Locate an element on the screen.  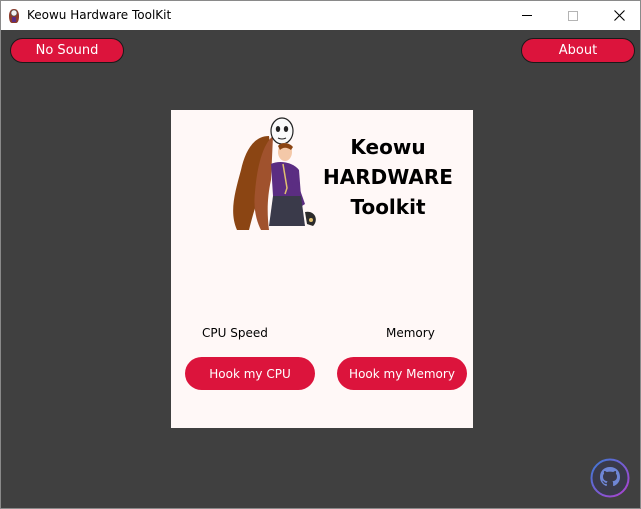
close-icon is located at coordinates (619, 15).